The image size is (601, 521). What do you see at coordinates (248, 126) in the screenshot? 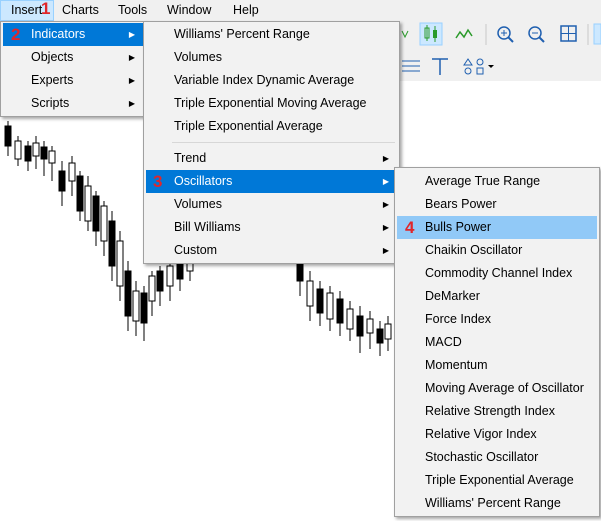
I see `menu-item-label: Triple Exponential Average` at bounding box center [248, 126].